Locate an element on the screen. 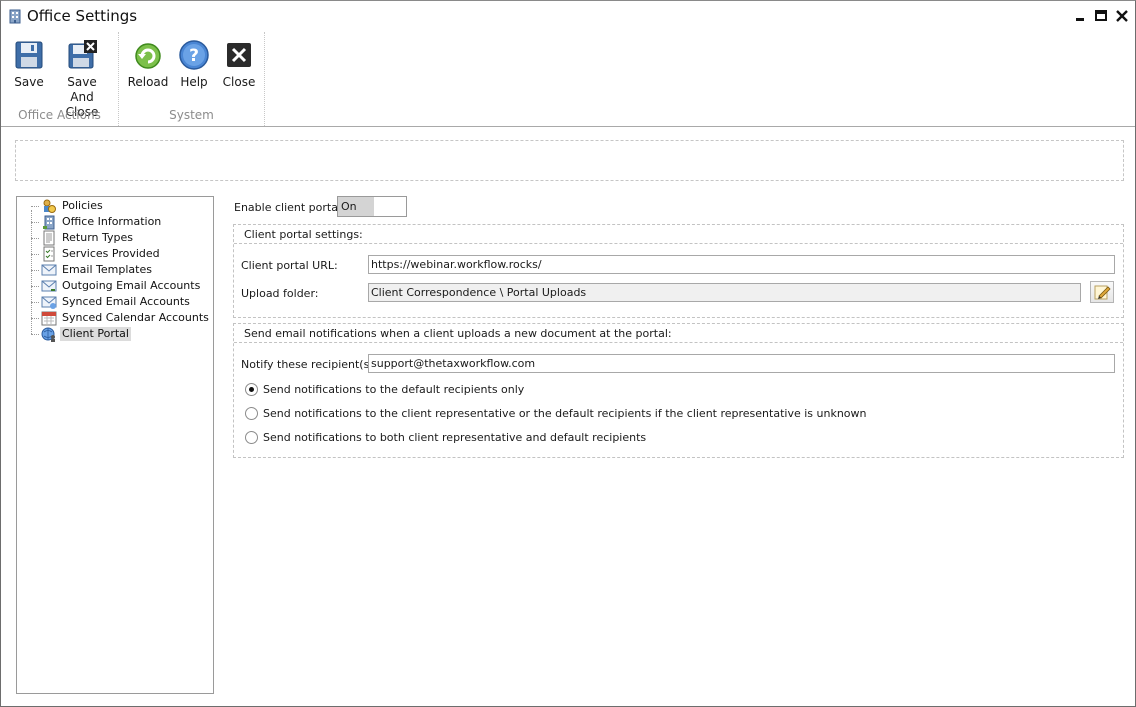  tree-item-label: Services Provided is located at coordinates (111, 253).